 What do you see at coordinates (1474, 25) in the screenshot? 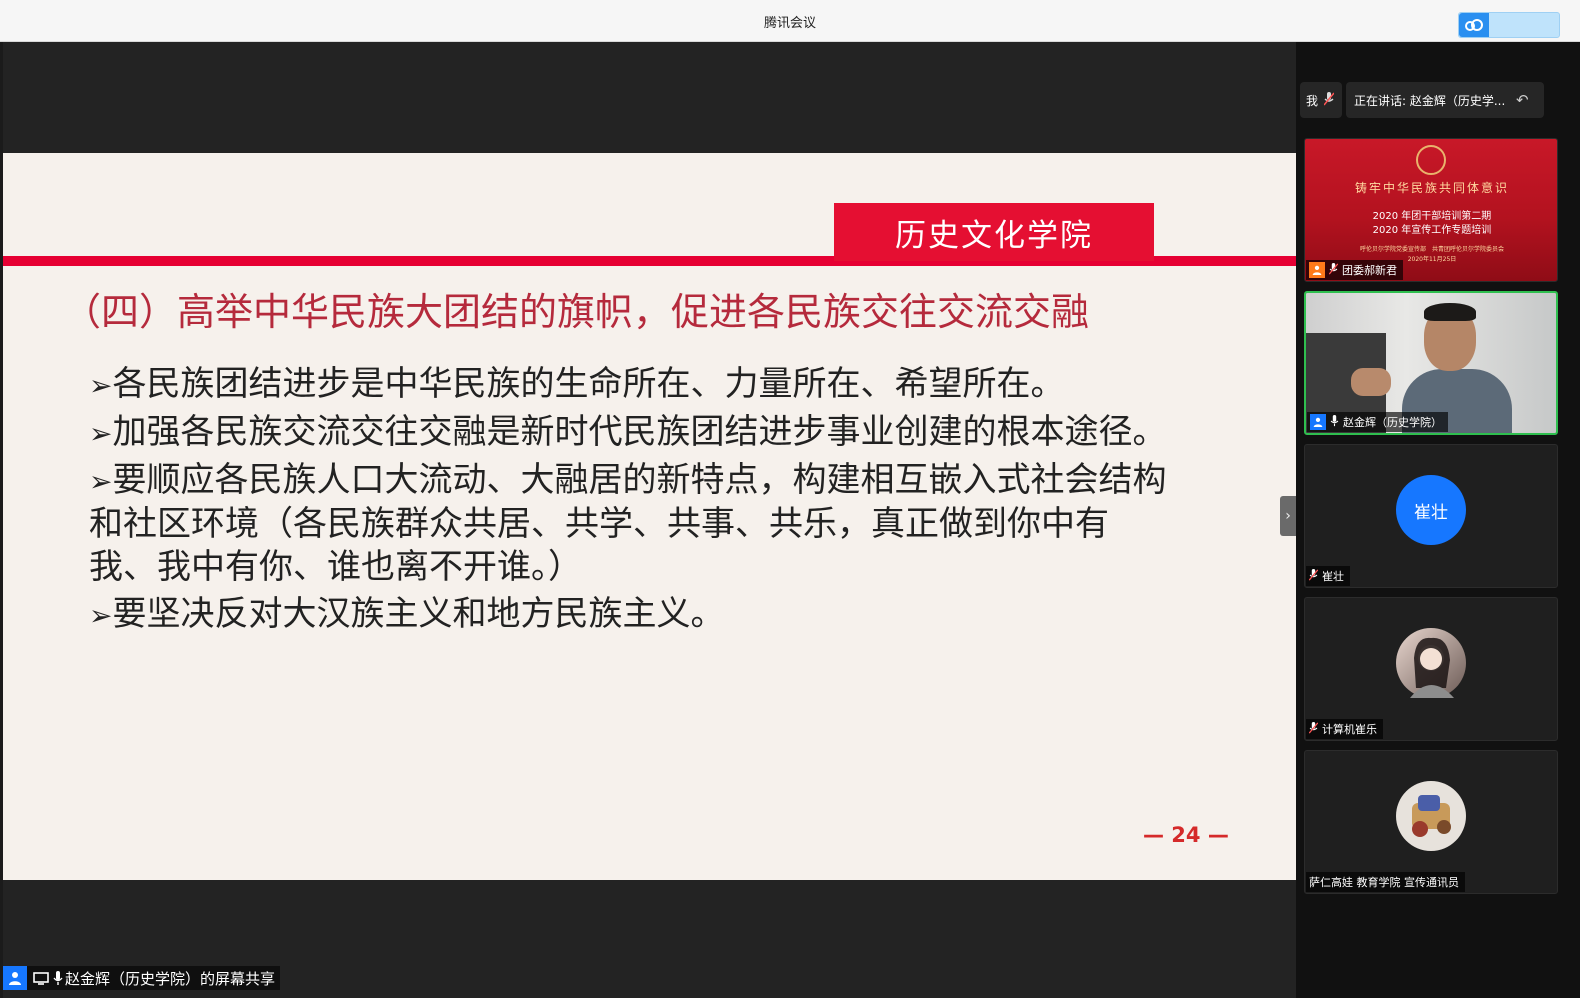
I see `cloud-icon` at bounding box center [1474, 25].